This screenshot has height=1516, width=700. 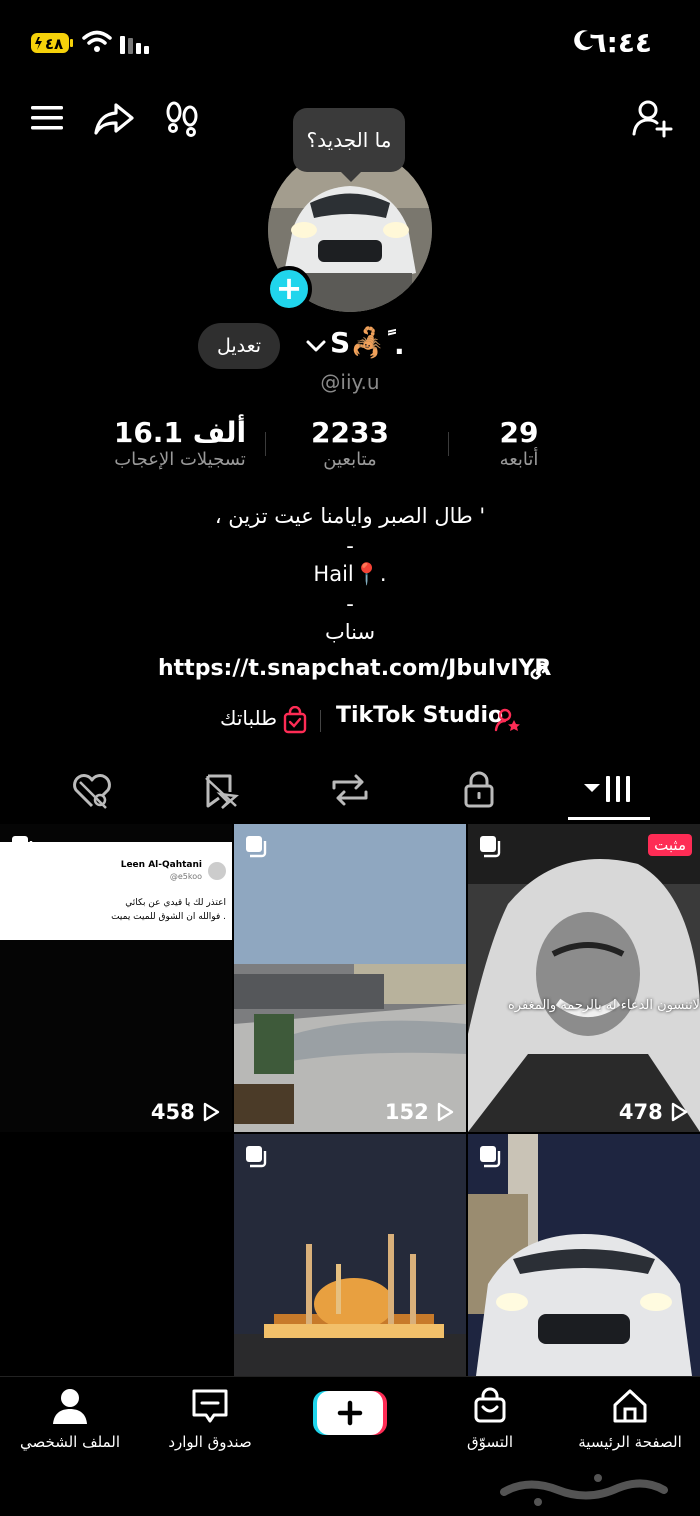 What do you see at coordinates (239, 346) in the screenshot?
I see `edit-profile-button: تعديل` at bounding box center [239, 346].